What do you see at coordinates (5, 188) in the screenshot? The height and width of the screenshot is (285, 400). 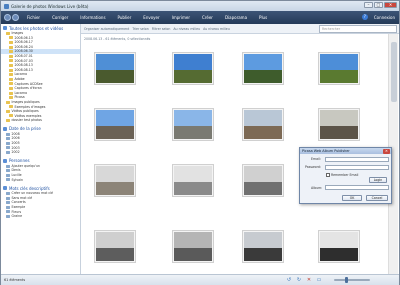 I see `section-icon` at bounding box center [5, 188].